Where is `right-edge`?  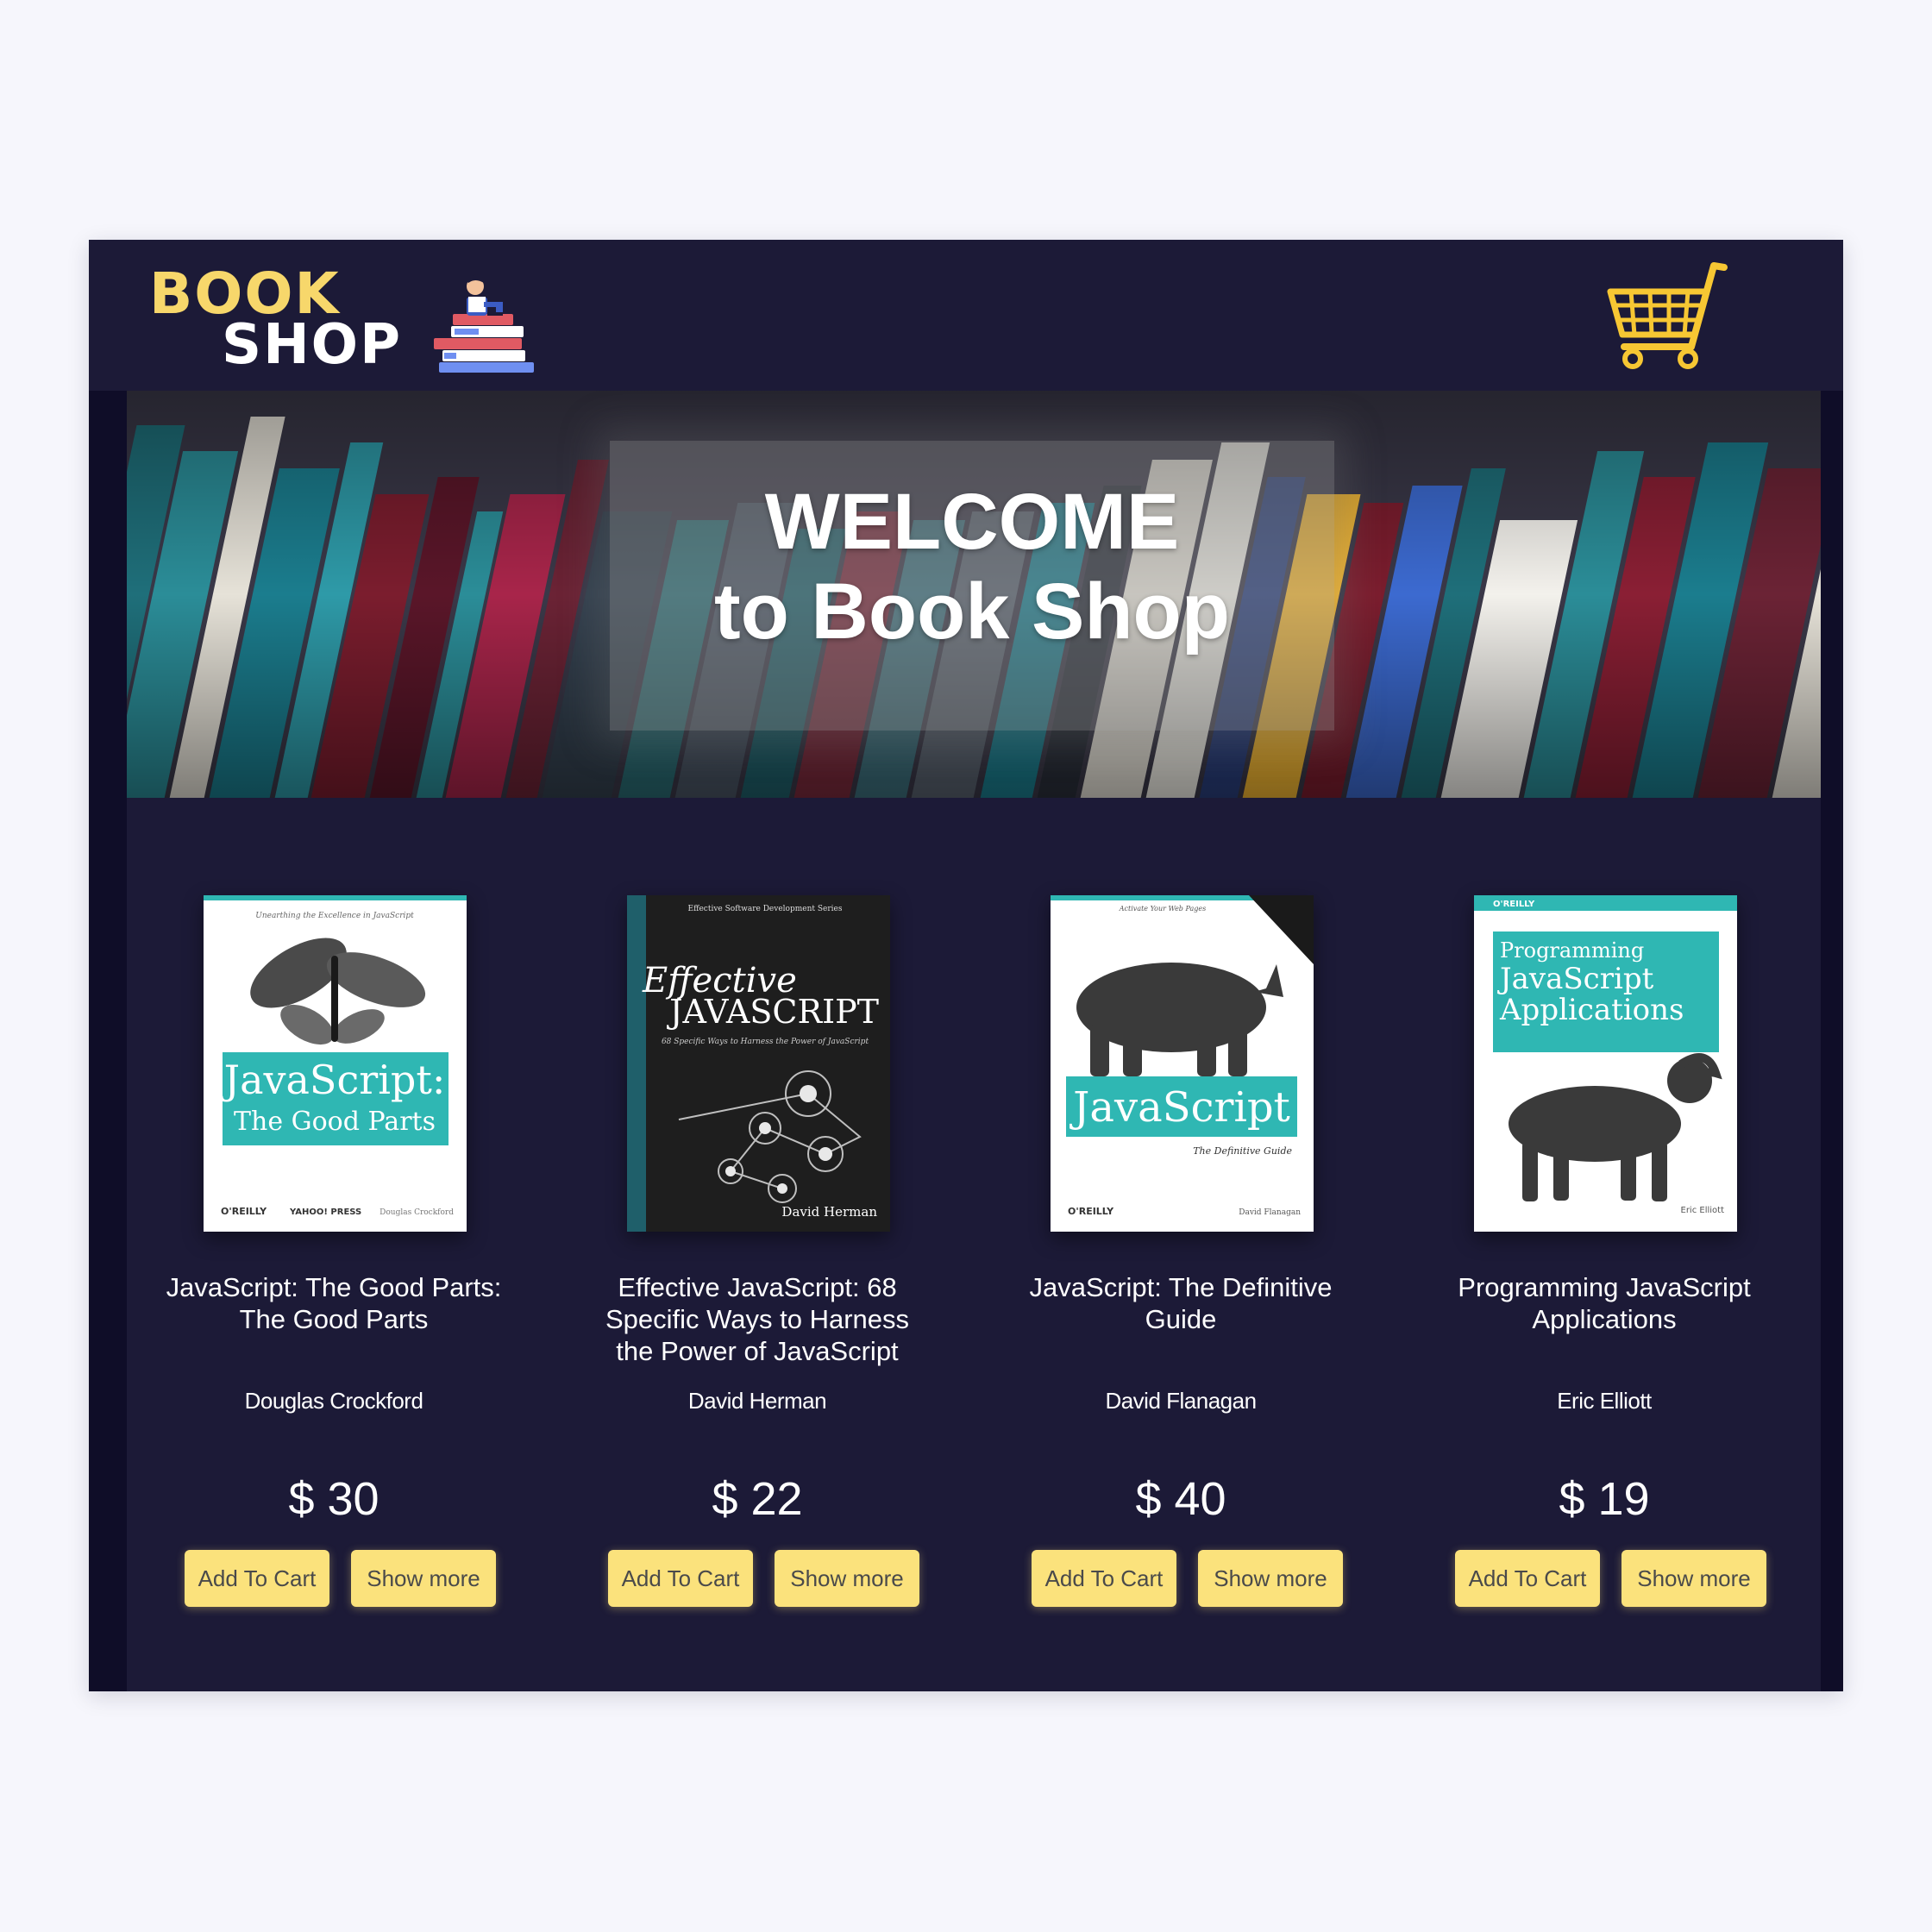
right-edge is located at coordinates (1832, 1041).